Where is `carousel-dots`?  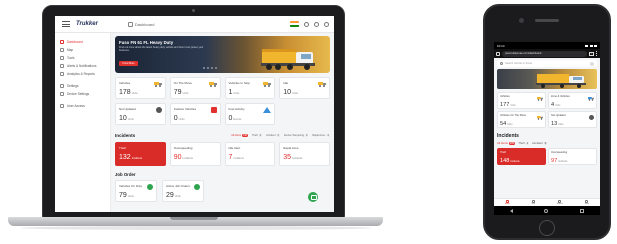
carousel-dots is located at coordinates (210, 68).